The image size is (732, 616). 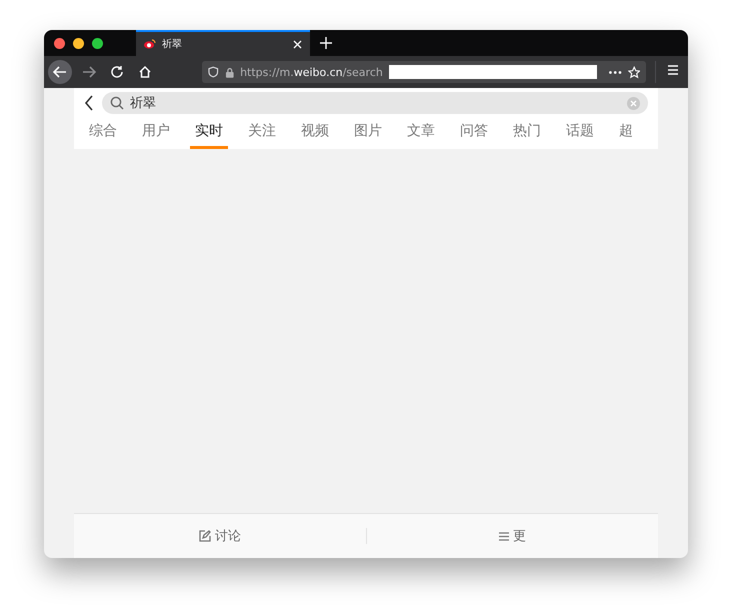 What do you see at coordinates (103, 135) in the screenshot?
I see `category-tab: 综合` at bounding box center [103, 135].